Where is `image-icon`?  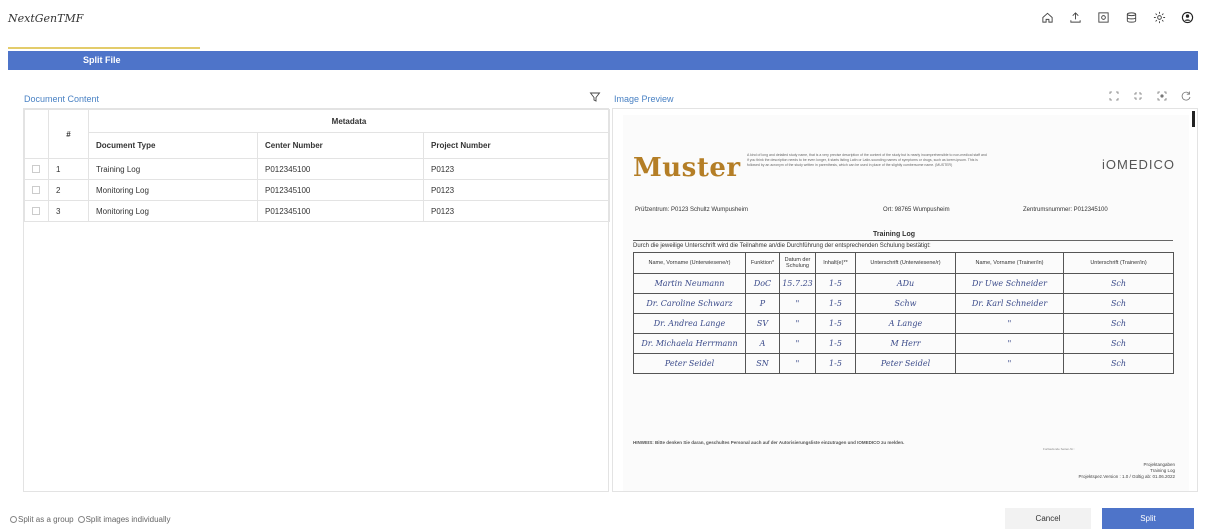
image-icon is located at coordinates (1103, 17).